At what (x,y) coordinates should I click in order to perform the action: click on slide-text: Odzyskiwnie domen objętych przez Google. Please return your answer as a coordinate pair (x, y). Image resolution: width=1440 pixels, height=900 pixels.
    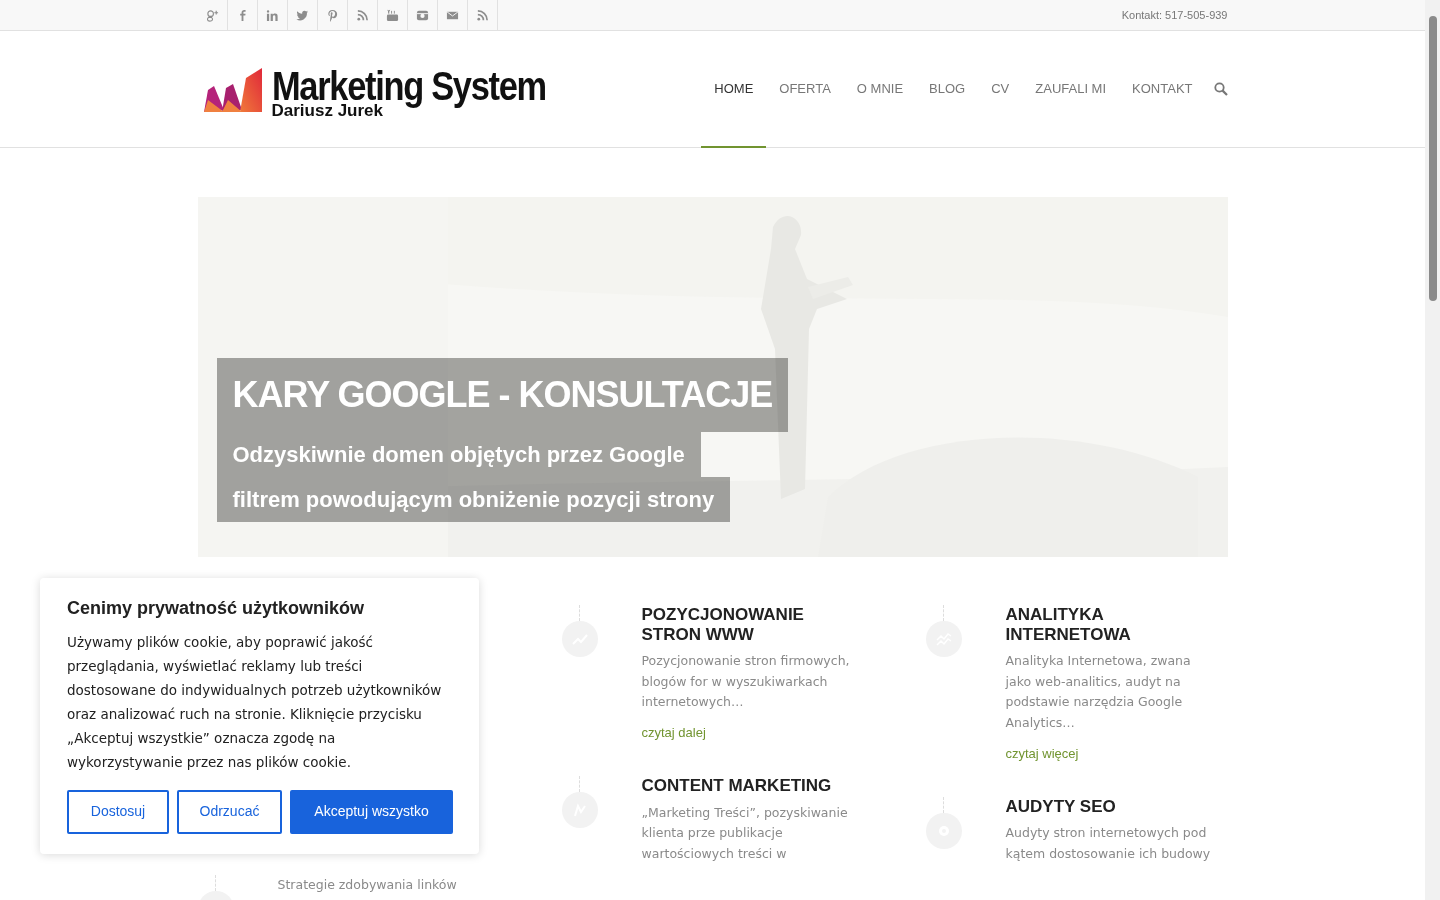
    Looking at the image, I should click on (458, 454).